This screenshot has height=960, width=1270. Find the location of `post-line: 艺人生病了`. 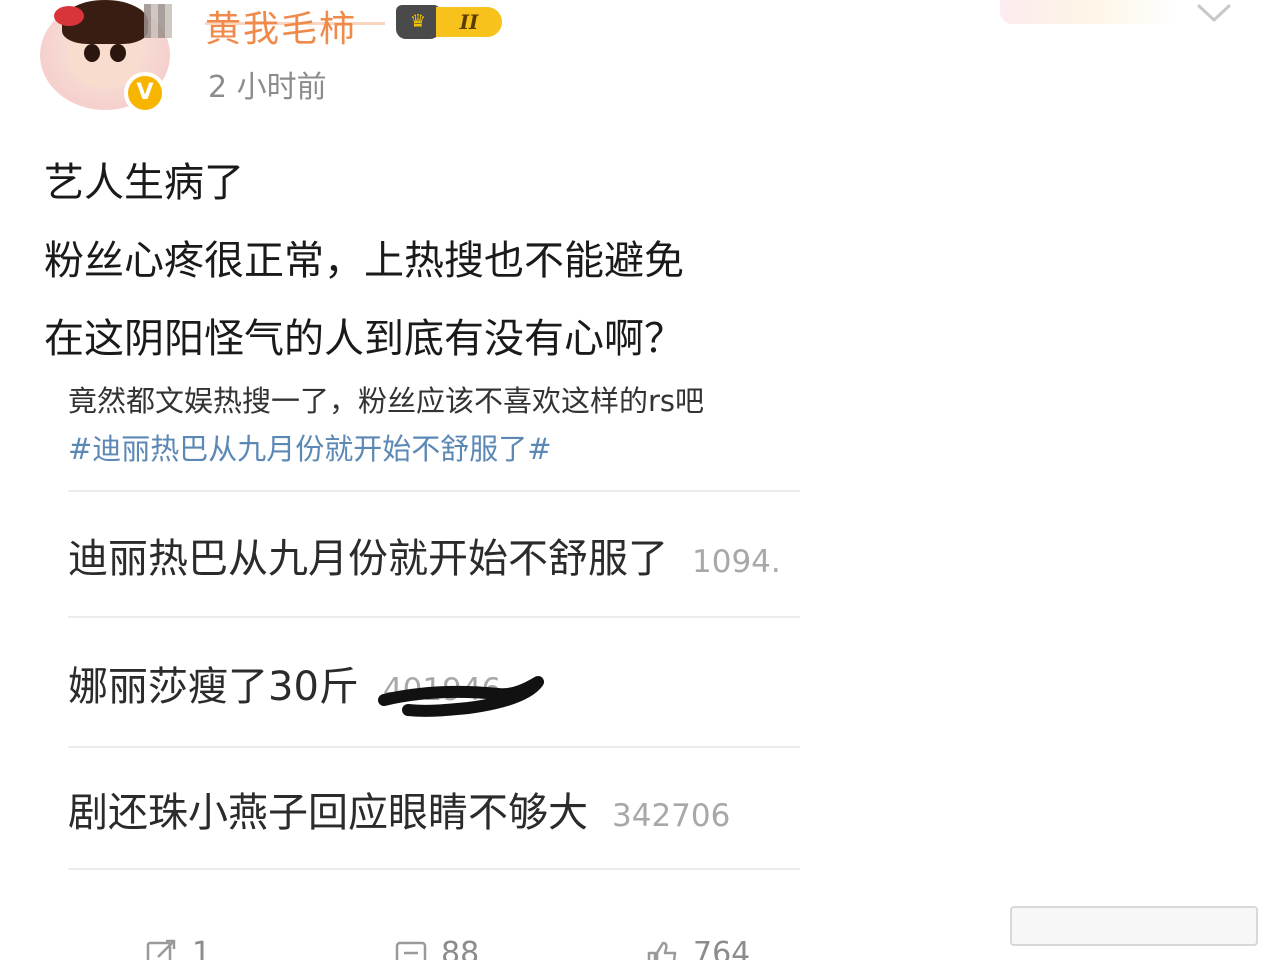

post-line: 艺人生病了 is located at coordinates (144, 183).